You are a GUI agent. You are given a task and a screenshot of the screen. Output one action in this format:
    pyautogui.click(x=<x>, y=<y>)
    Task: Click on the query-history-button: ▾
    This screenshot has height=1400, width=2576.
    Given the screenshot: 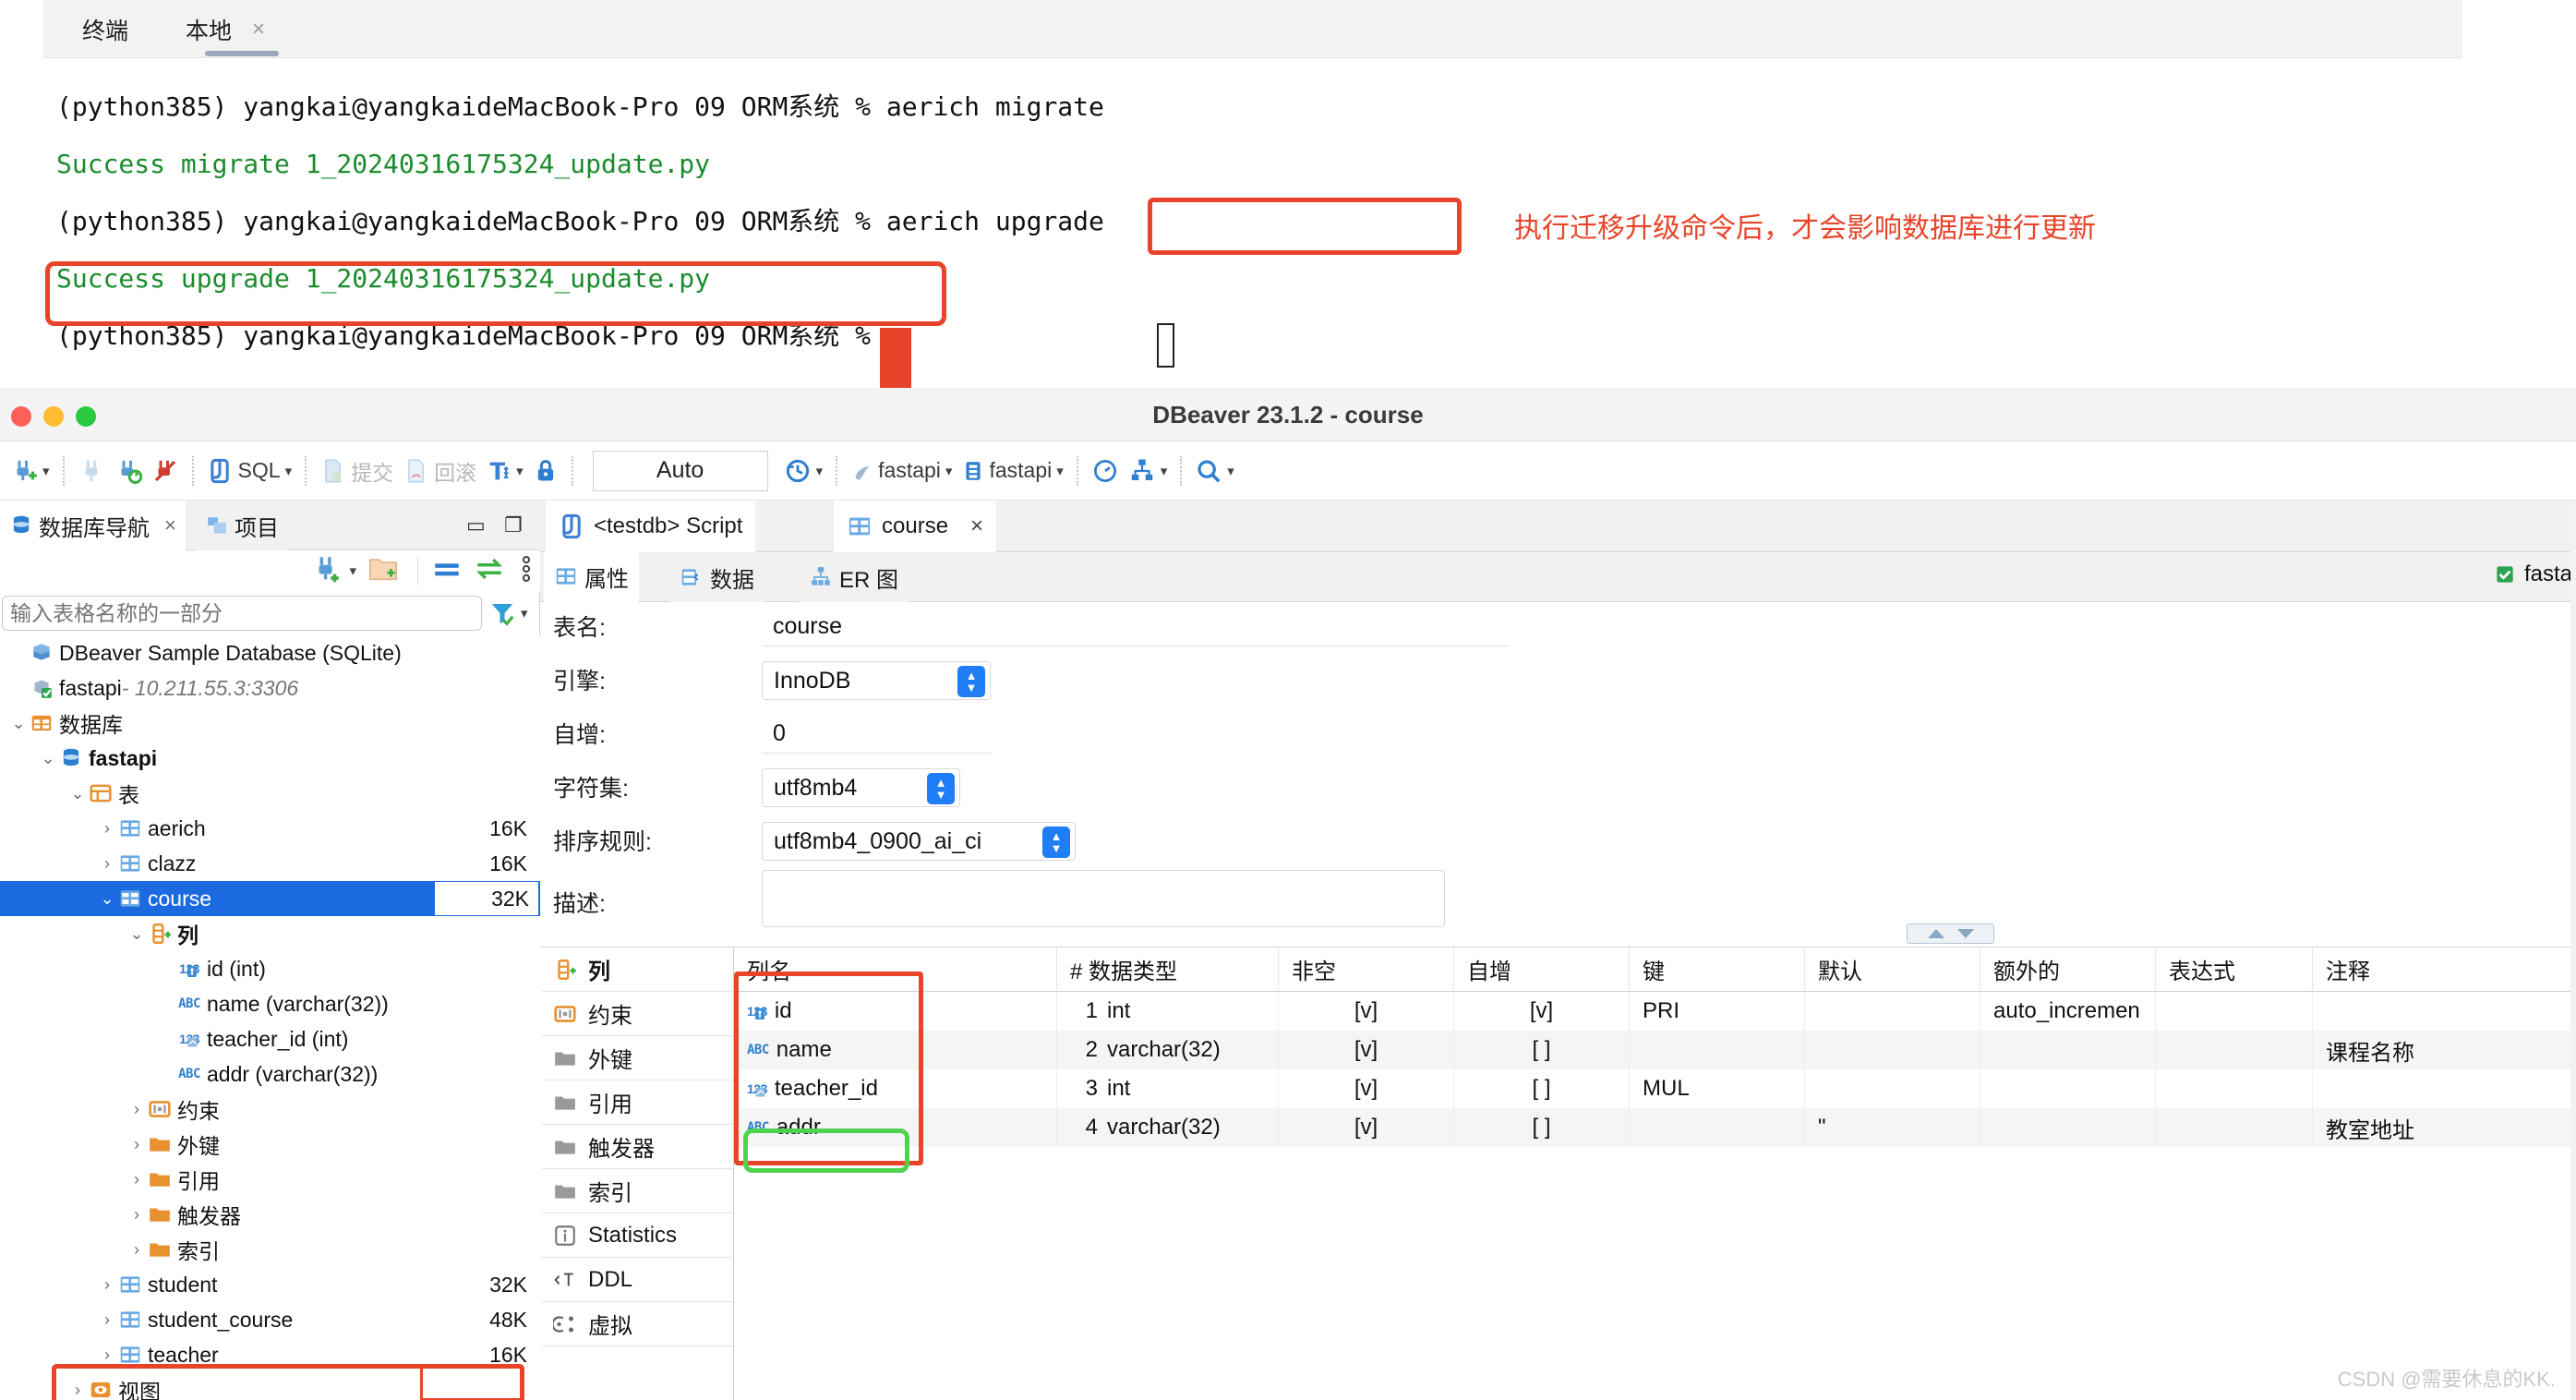 What is the action you would take?
    pyautogui.click(x=803, y=471)
    